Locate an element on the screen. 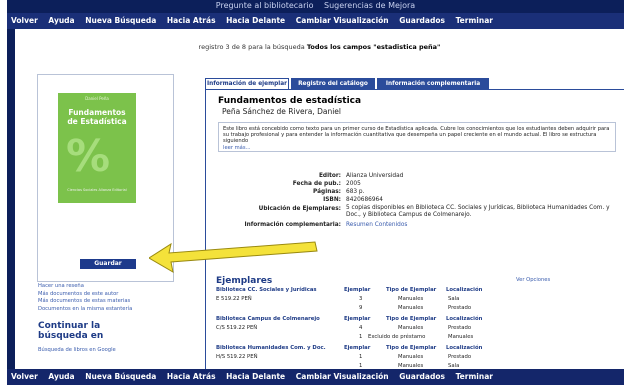 Image resolution: width=624 pixels, height=385 pixels. detail-label: Fecha de pub.: is located at coordinates (316, 184).